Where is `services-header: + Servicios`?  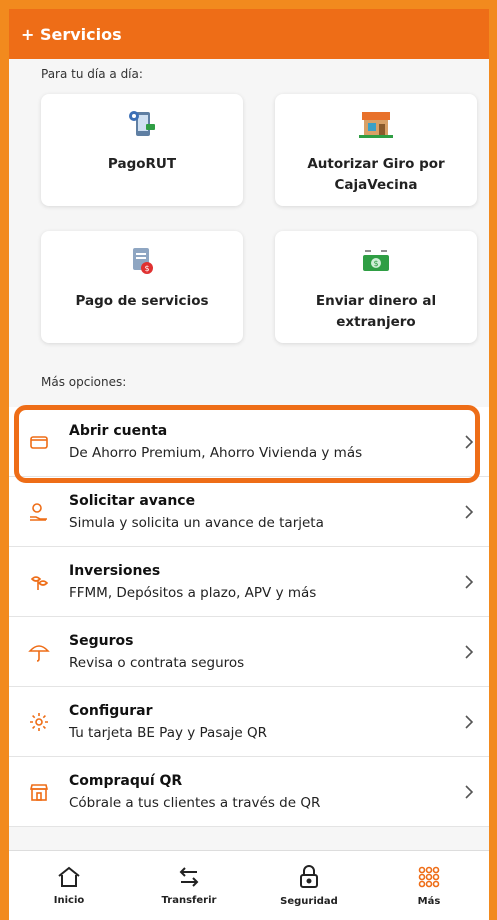
services-header: + Servicios is located at coordinates (249, 34).